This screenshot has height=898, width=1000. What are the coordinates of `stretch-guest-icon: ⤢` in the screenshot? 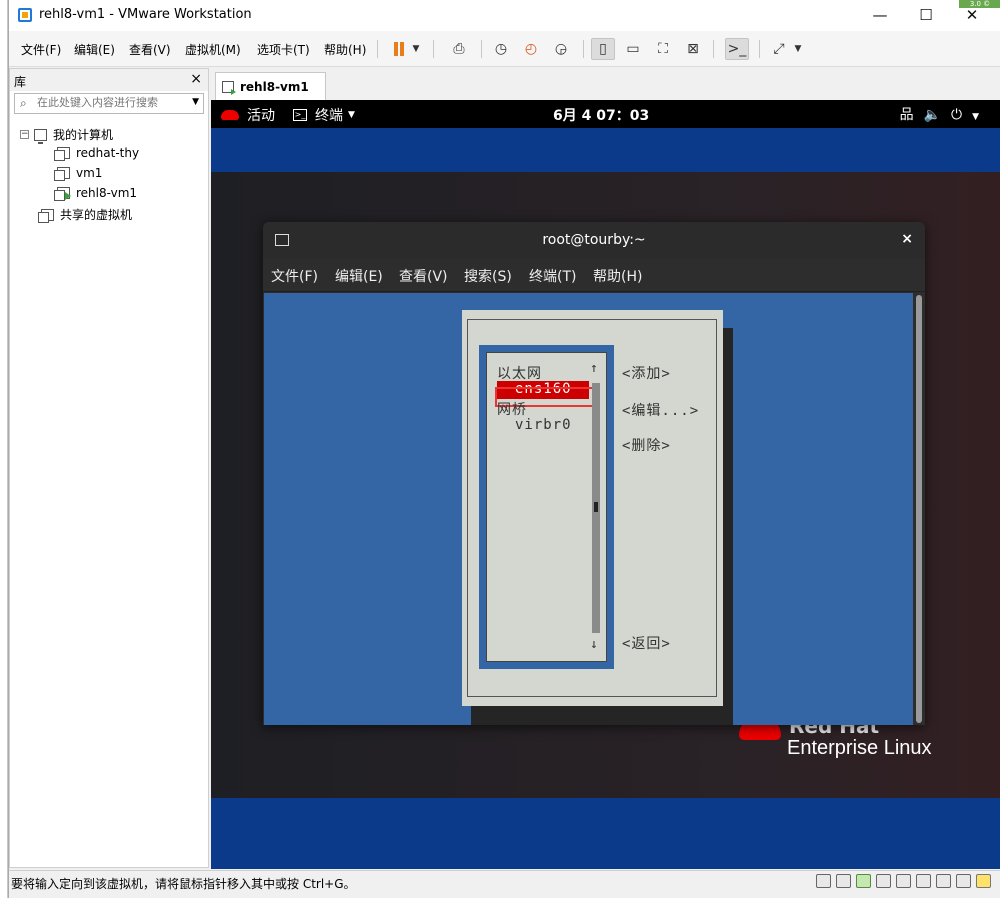 It's located at (779, 49).